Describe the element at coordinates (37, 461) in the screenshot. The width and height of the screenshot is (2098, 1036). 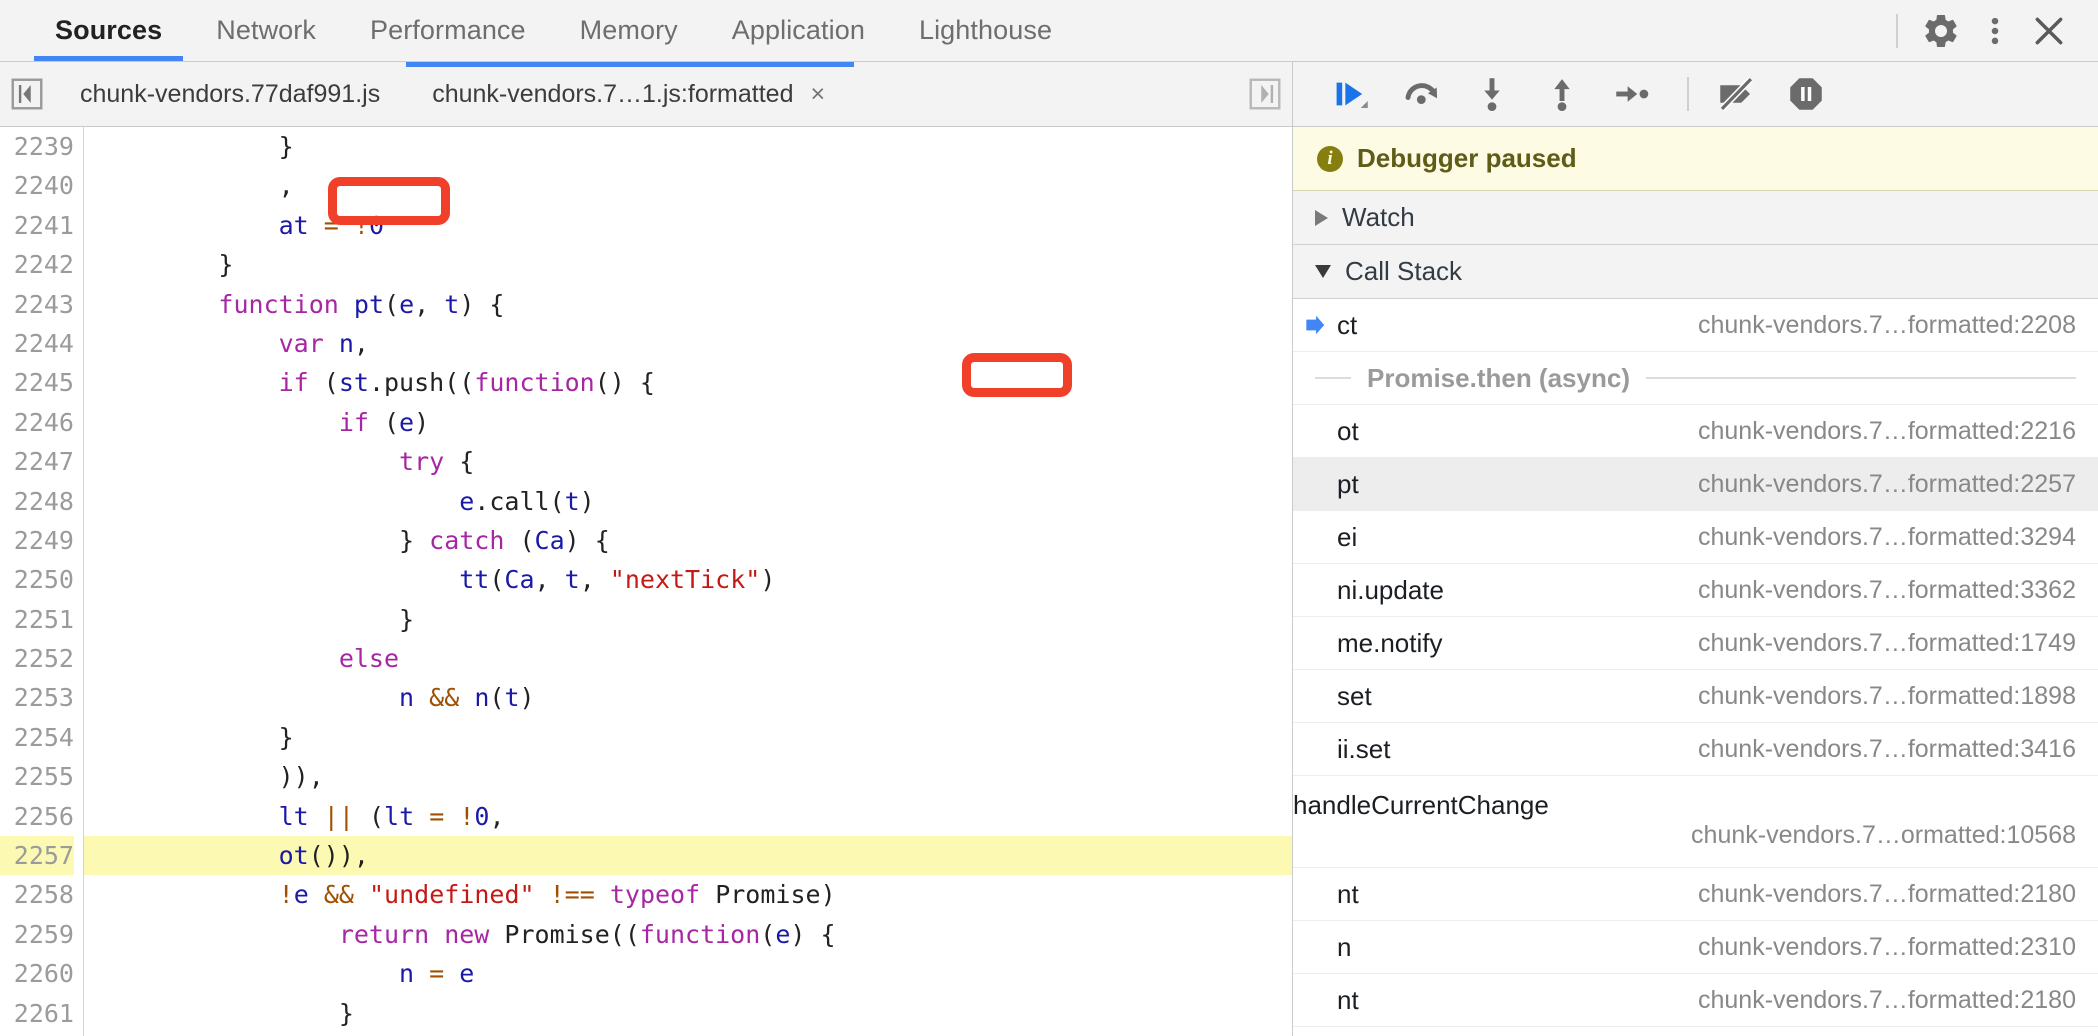
I see `line-number: 2247` at that location.